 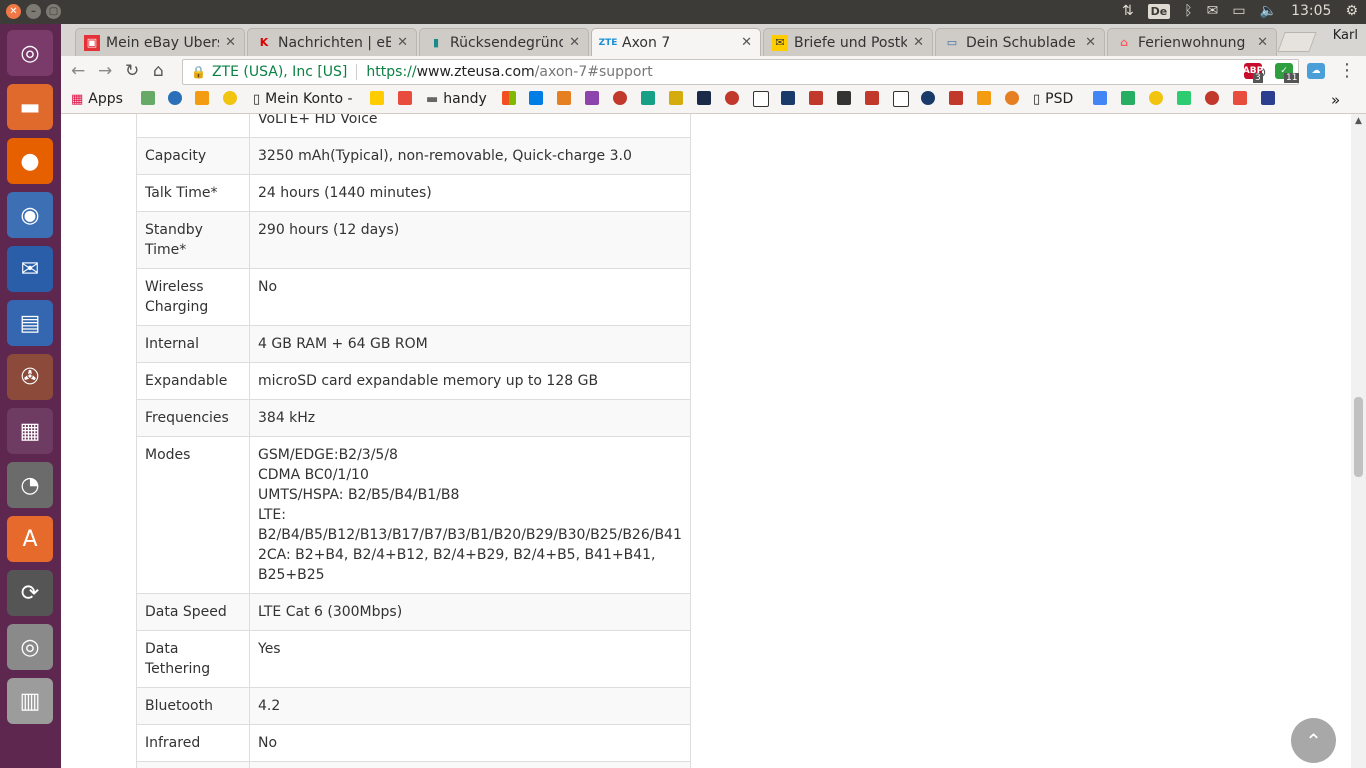 What do you see at coordinates (13, 11) in the screenshot?
I see `close-window-button: ✕` at bounding box center [13, 11].